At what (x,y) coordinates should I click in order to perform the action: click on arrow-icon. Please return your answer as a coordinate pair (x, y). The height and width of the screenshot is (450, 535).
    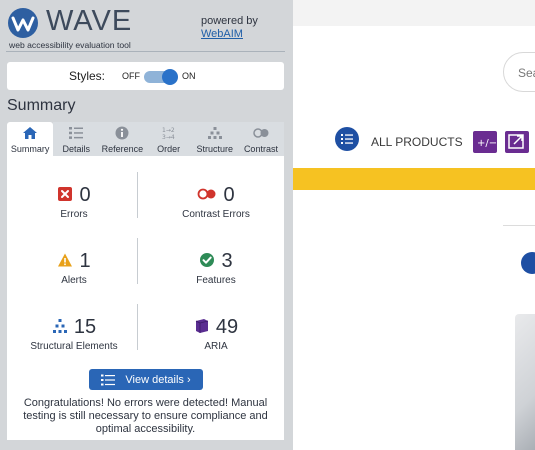
    Looking at the image, I should click on (516, 141).